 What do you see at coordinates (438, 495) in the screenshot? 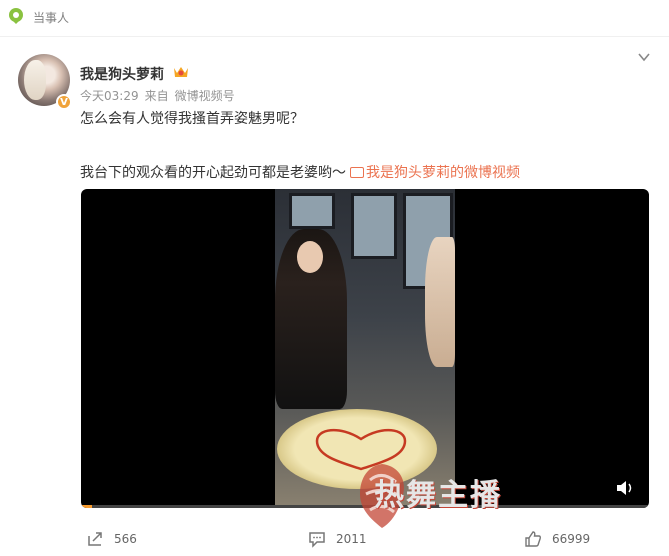
I see `watermark-text: 热舞主播` at bounding box center [438, 495].